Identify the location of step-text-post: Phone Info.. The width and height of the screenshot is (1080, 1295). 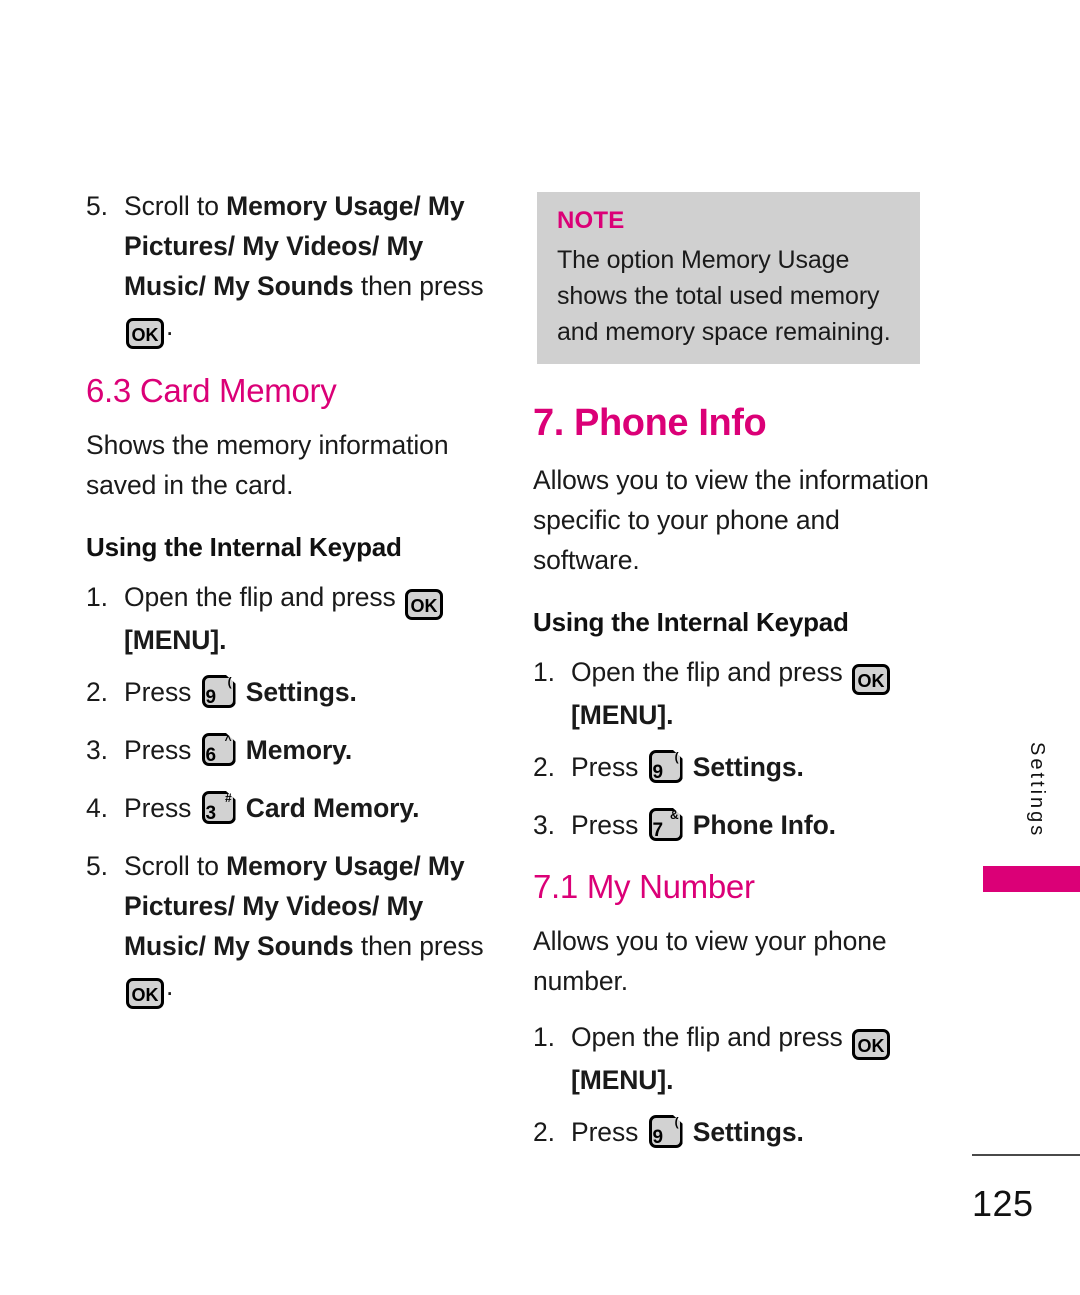
(760, 825).